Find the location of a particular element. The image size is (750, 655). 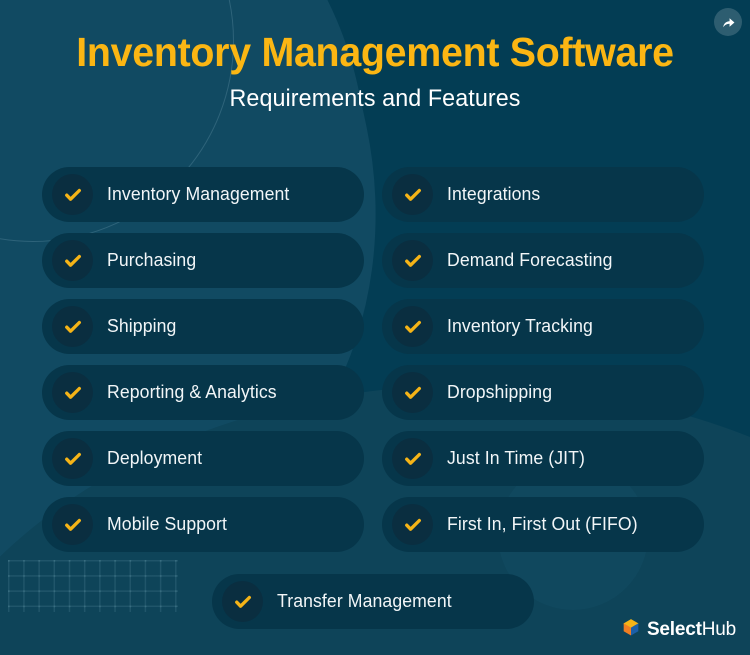

feature-pill-just-in-time: Just In Time (JIT) is located at coordinates (543, 458).